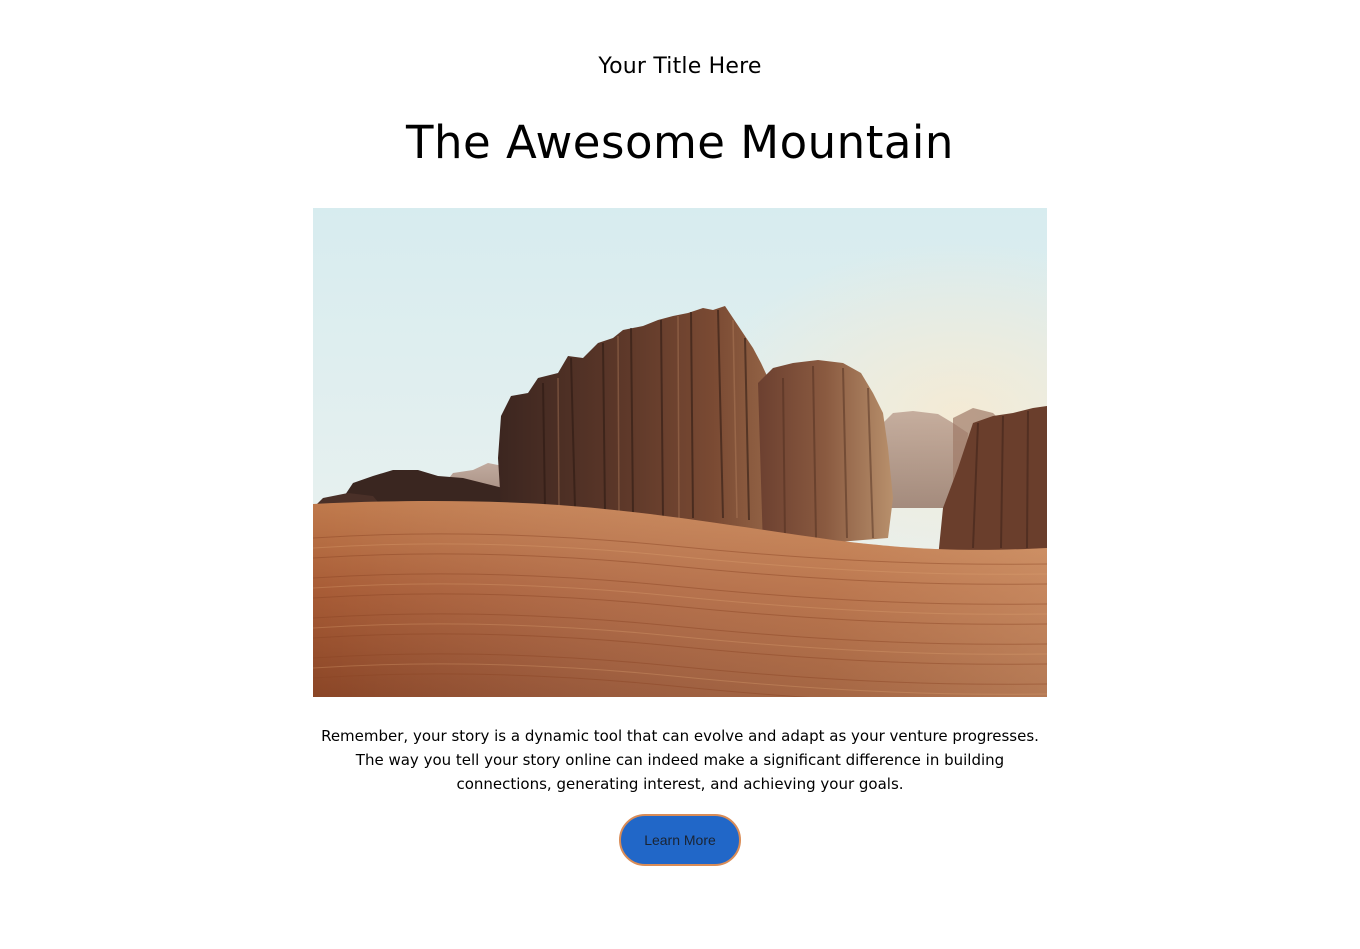  I want to click on page-title: The Awesome Mountain, so click(680, 142).